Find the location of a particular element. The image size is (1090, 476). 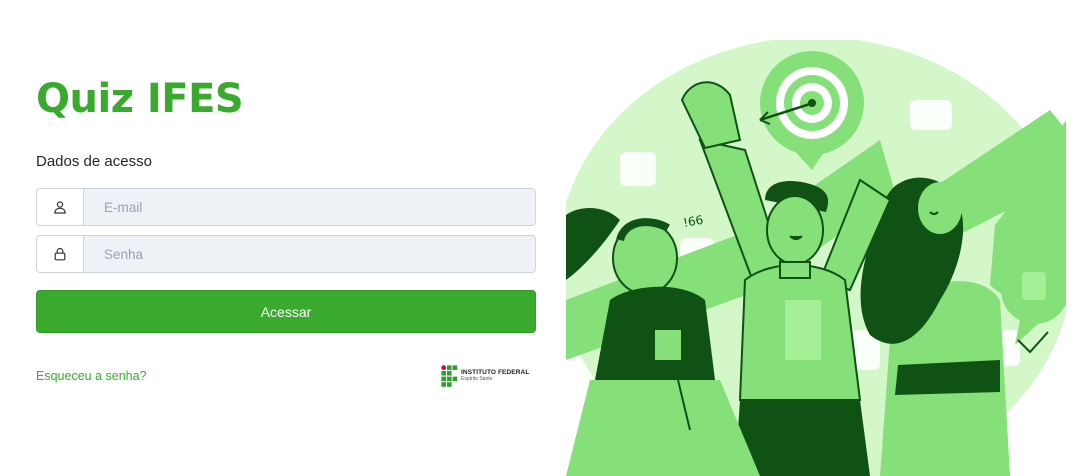

ifes-logo-icon is located at coordinates (449, 376).